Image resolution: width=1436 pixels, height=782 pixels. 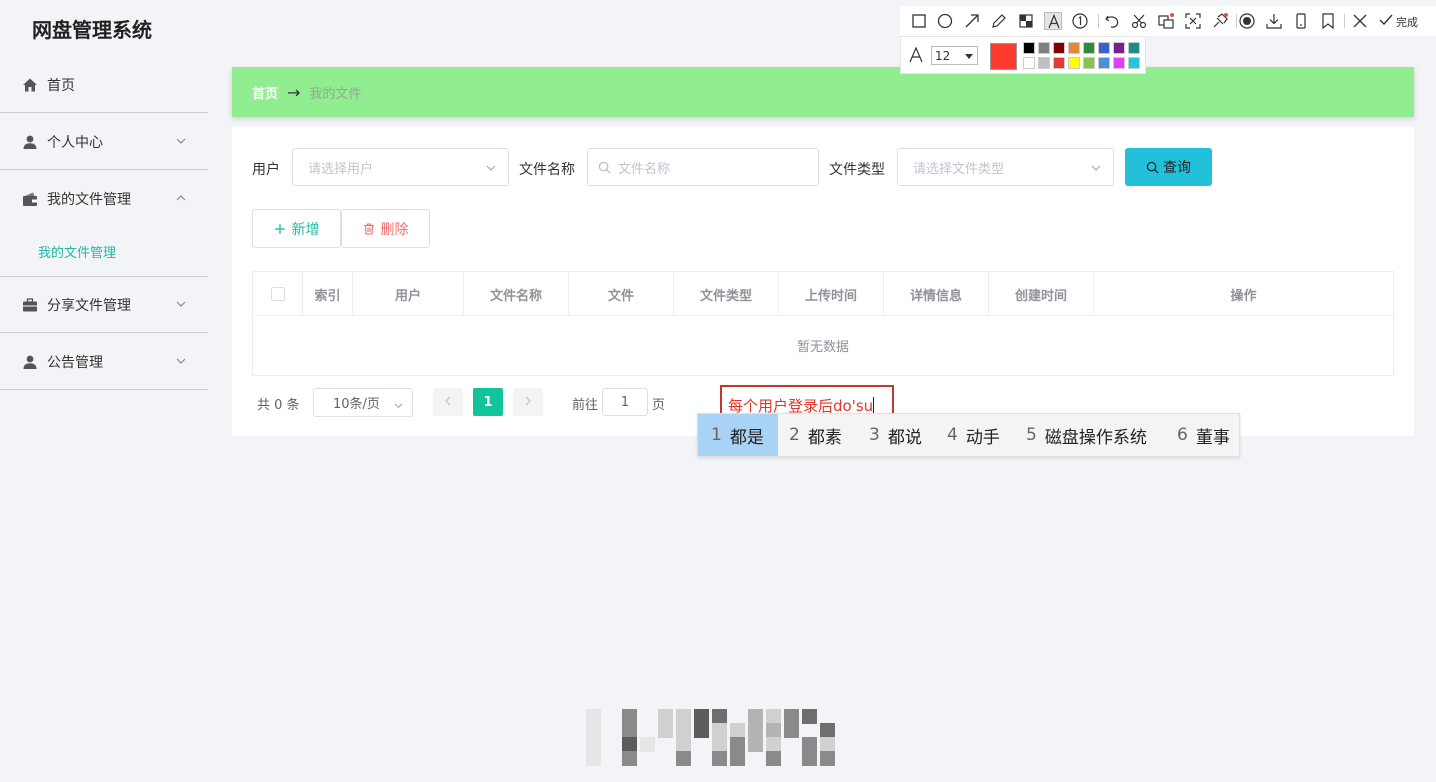 I want to click on ellipse-icon, so click(x=945, y=21).